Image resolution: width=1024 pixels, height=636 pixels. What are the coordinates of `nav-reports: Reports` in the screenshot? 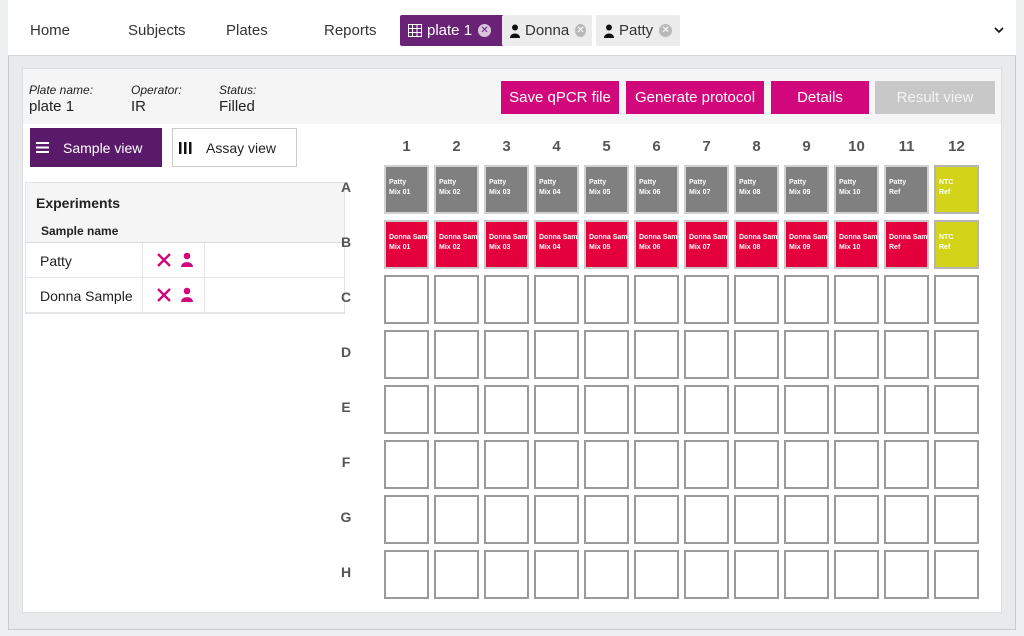 It's located at (350, 30).